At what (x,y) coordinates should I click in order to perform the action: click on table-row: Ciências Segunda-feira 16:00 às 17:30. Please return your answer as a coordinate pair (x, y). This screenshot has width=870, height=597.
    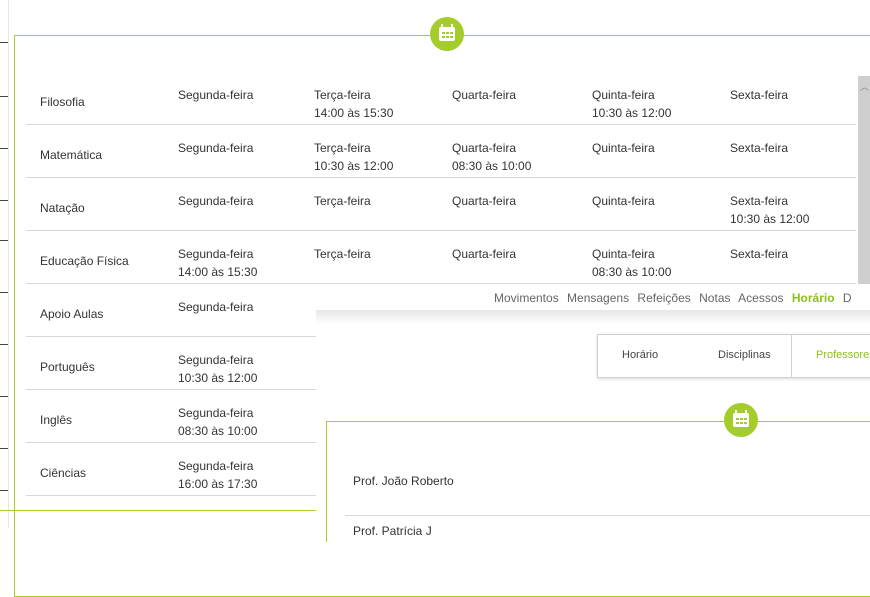
    Looking at the image, I should click on (171, 469).